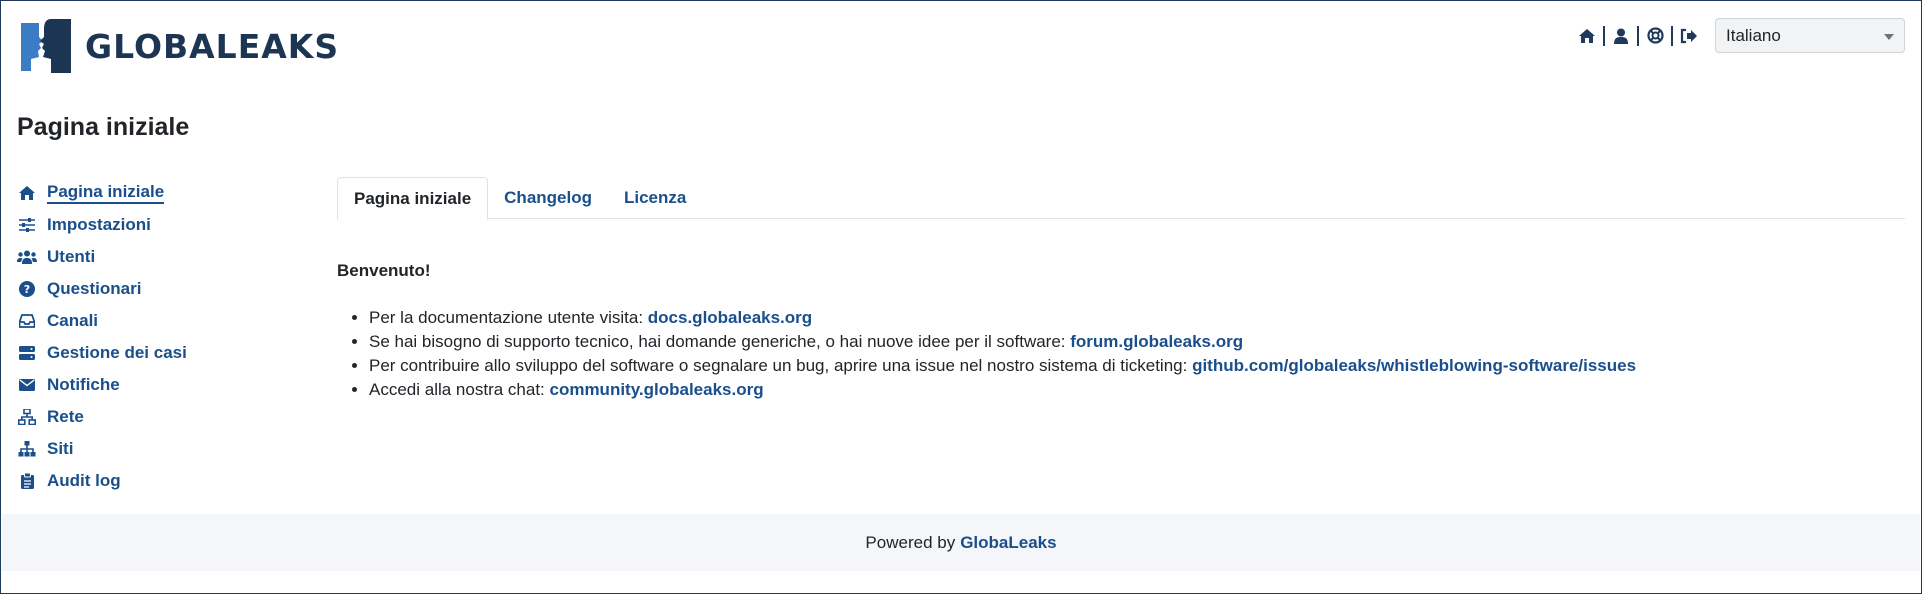 The image size is (1922, 594). I want to click on sidebar-item-questionnaires: ? Questionari, so click(102, 289).